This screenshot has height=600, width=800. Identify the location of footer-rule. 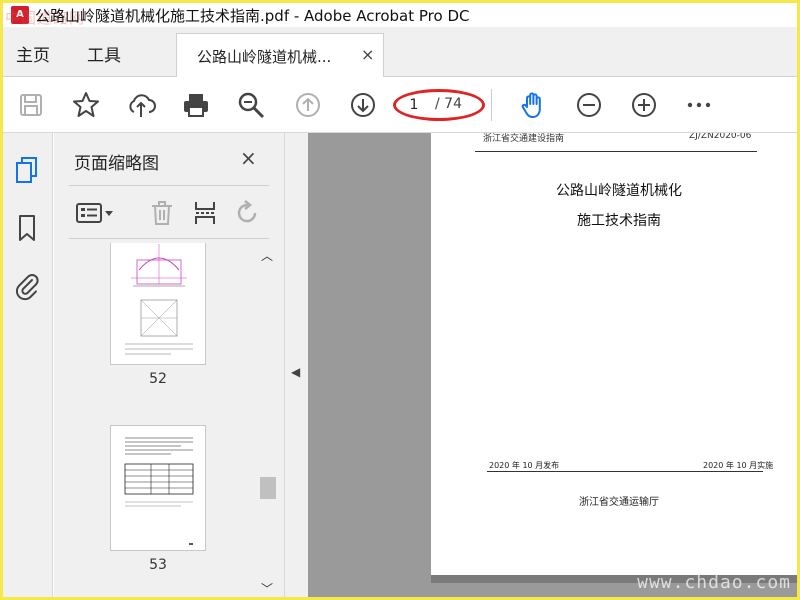
(625, 471).